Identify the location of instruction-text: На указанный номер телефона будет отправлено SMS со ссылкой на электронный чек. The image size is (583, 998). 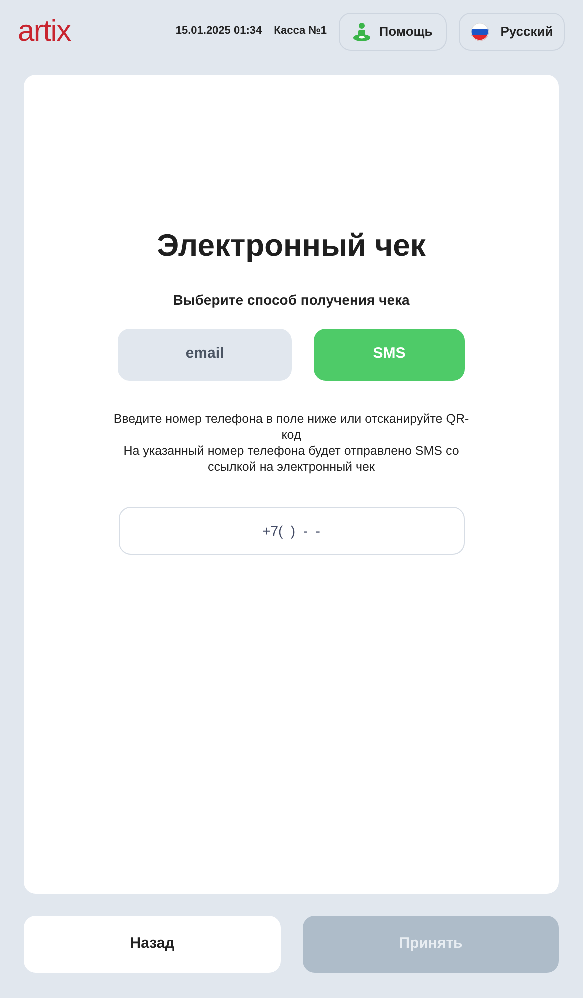
(291, 458).